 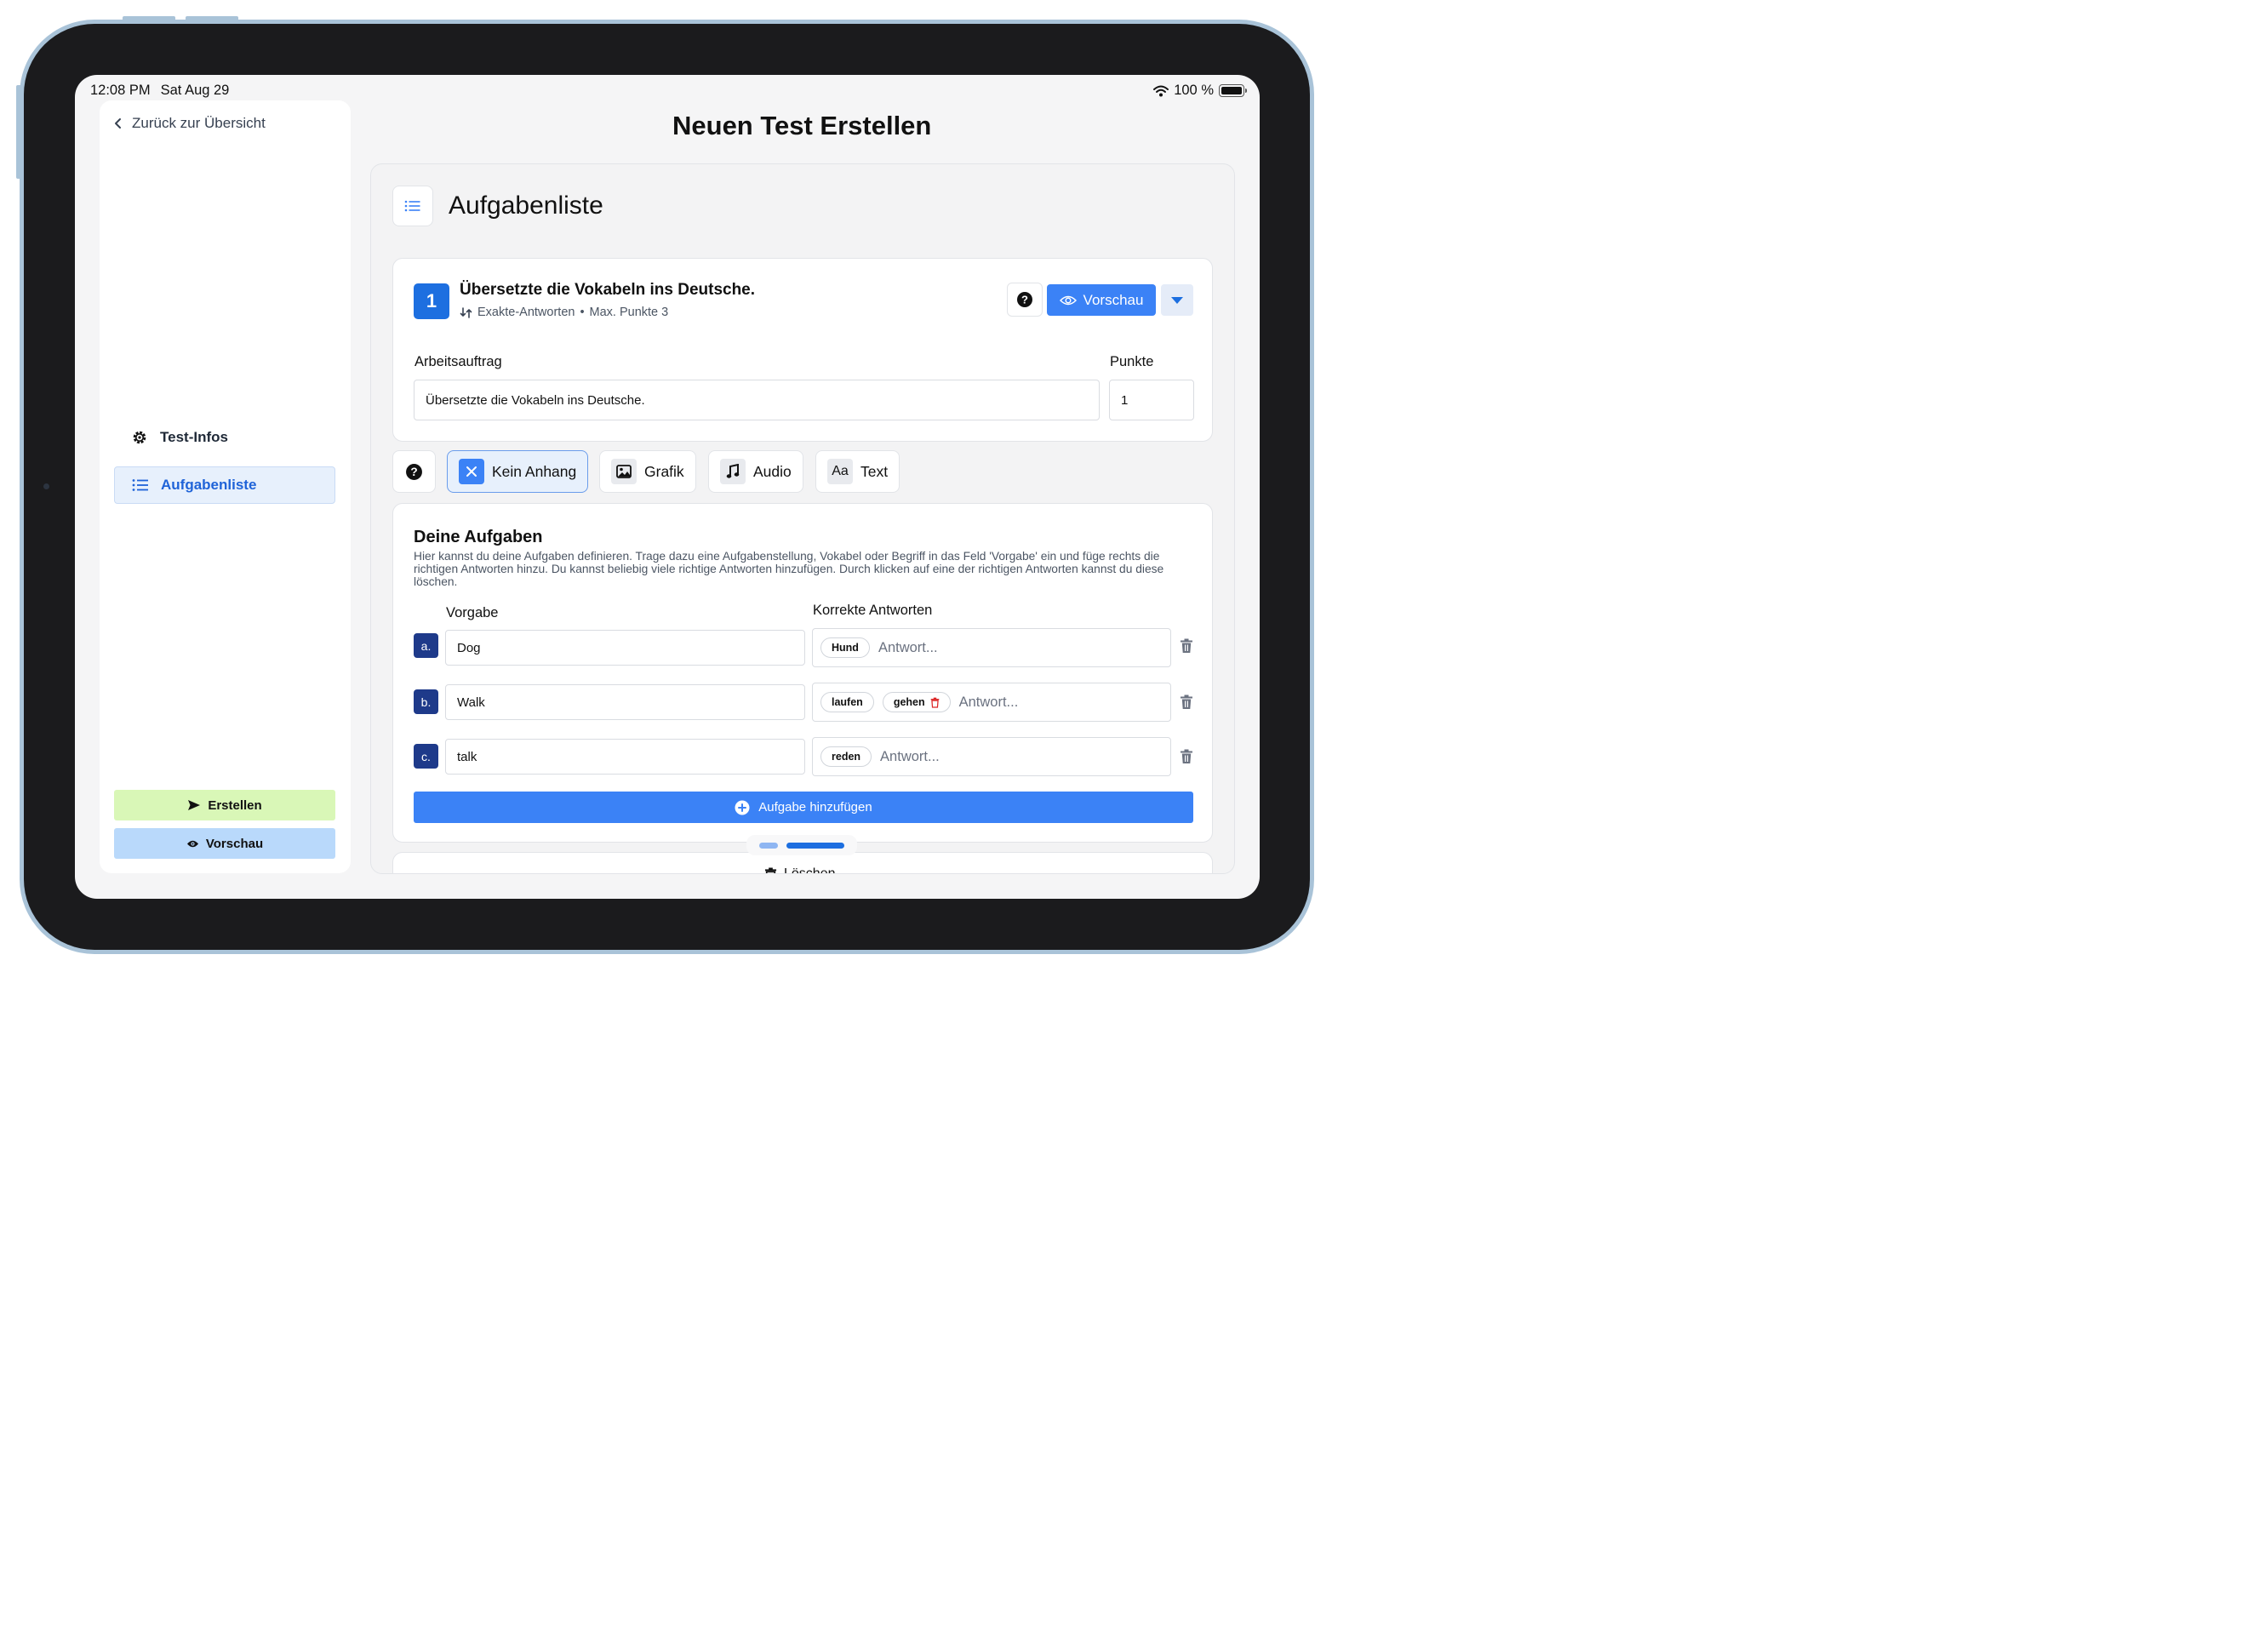 I want to click on answer-chip-label: gehen, so click(x=909, y=702).